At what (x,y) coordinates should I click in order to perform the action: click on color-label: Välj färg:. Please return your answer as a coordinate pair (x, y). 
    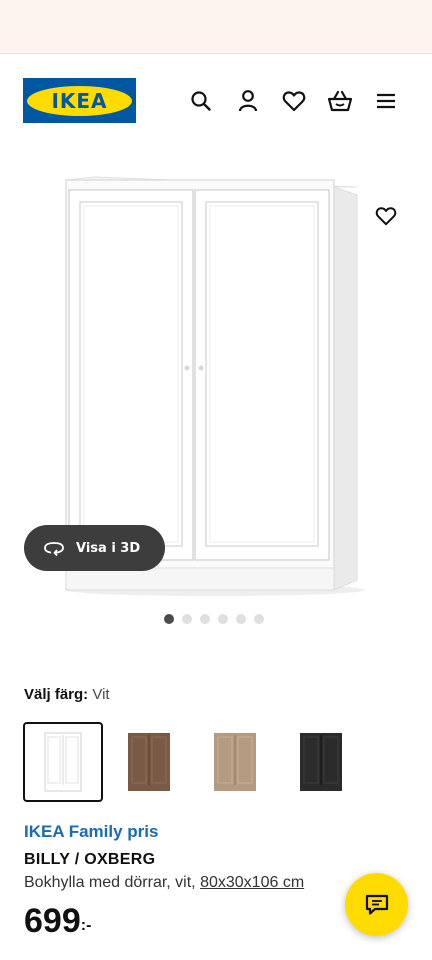
    Looking at the image, I should click on (56, 694).